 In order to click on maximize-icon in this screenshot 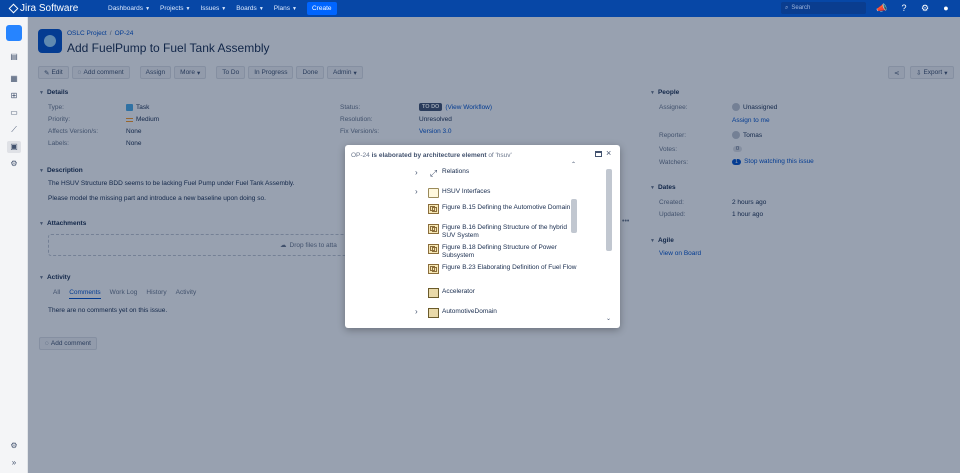, I will do `click(598, 154)`.